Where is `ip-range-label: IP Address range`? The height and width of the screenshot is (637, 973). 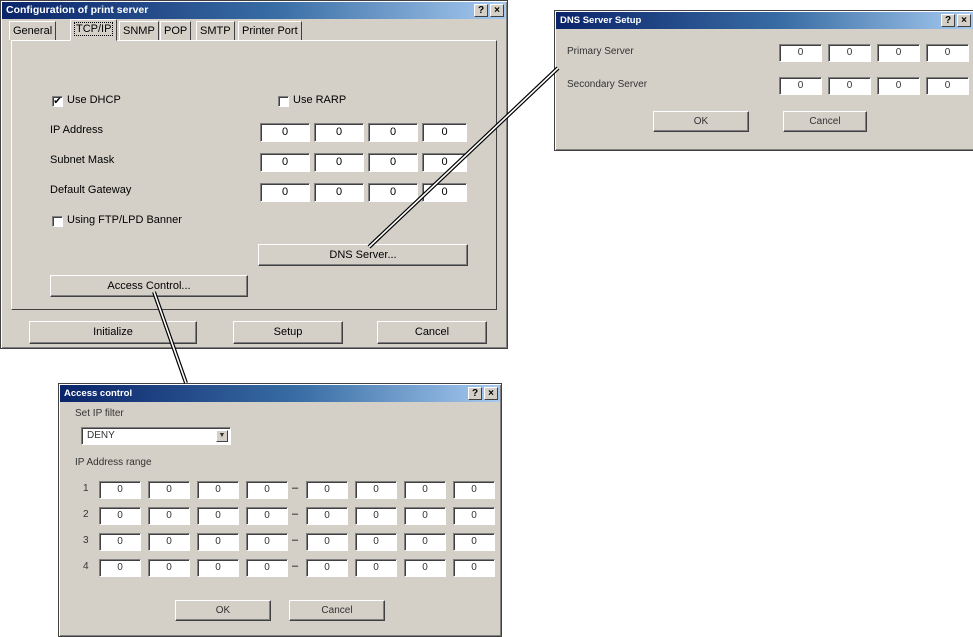 ip-range-label: IP Address range is located at coordinates (113, 462).